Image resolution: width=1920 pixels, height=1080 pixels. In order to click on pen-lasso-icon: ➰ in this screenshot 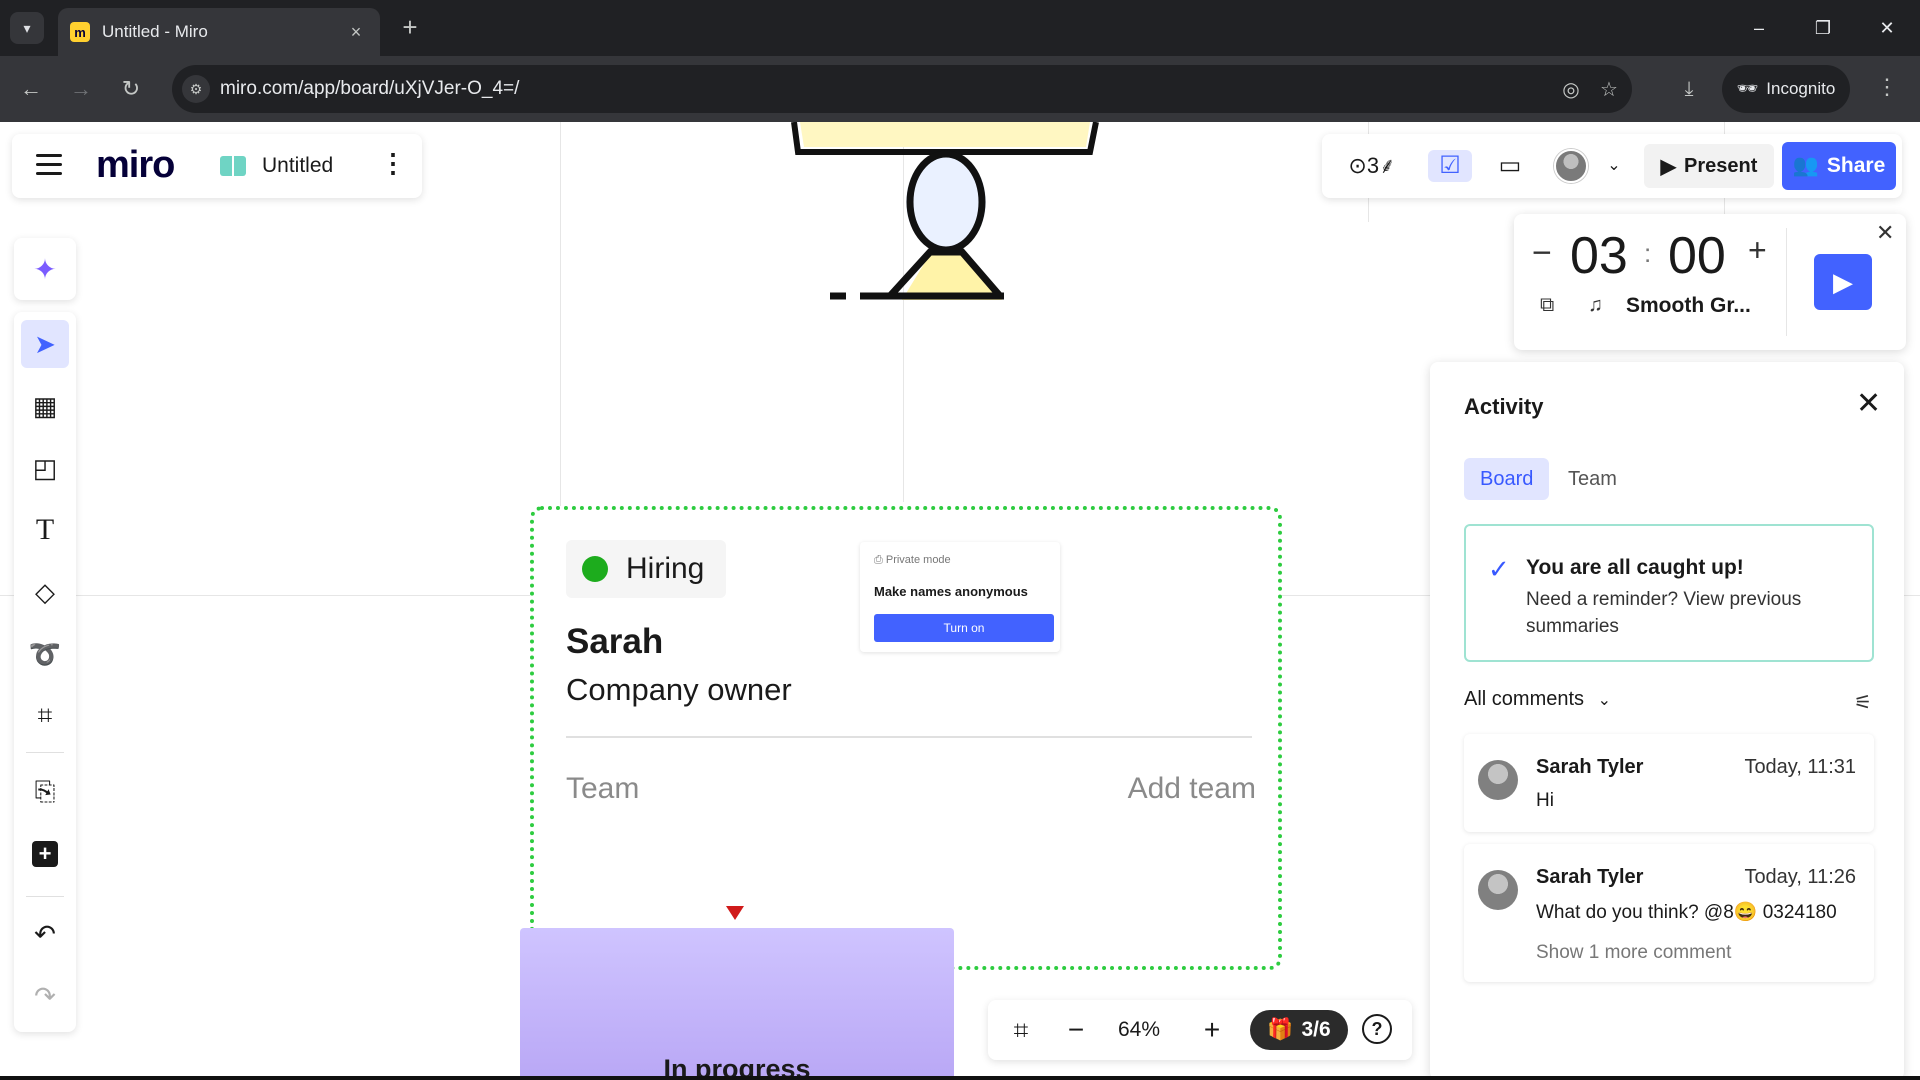, I will do `click(45, 654)`.